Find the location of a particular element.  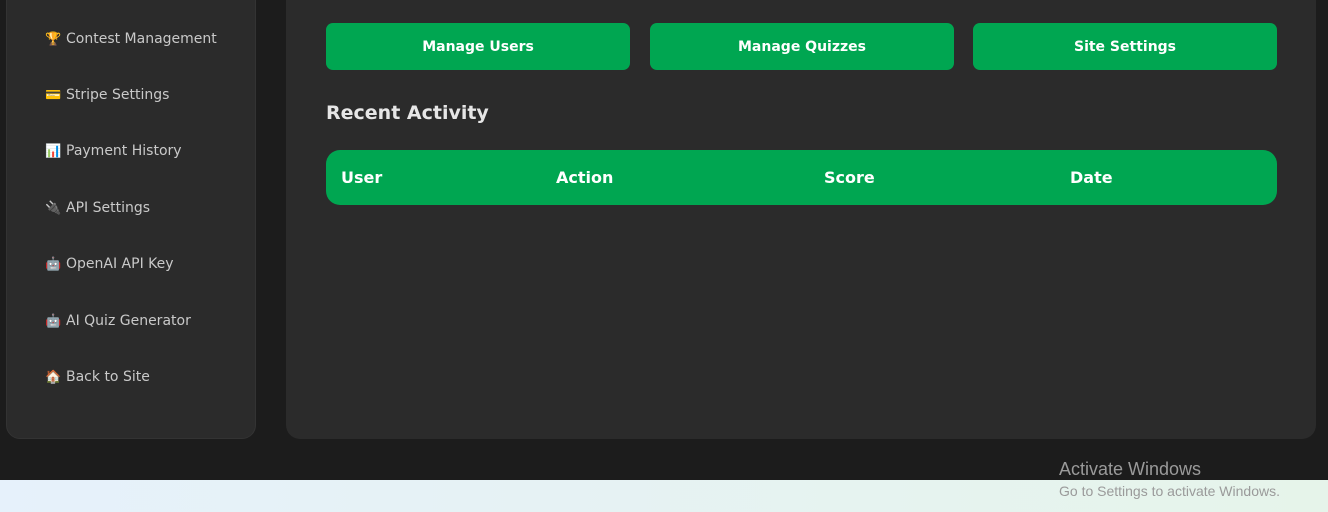

activate-windows-title: Activate Windows is located at coordinates (1130, 469).